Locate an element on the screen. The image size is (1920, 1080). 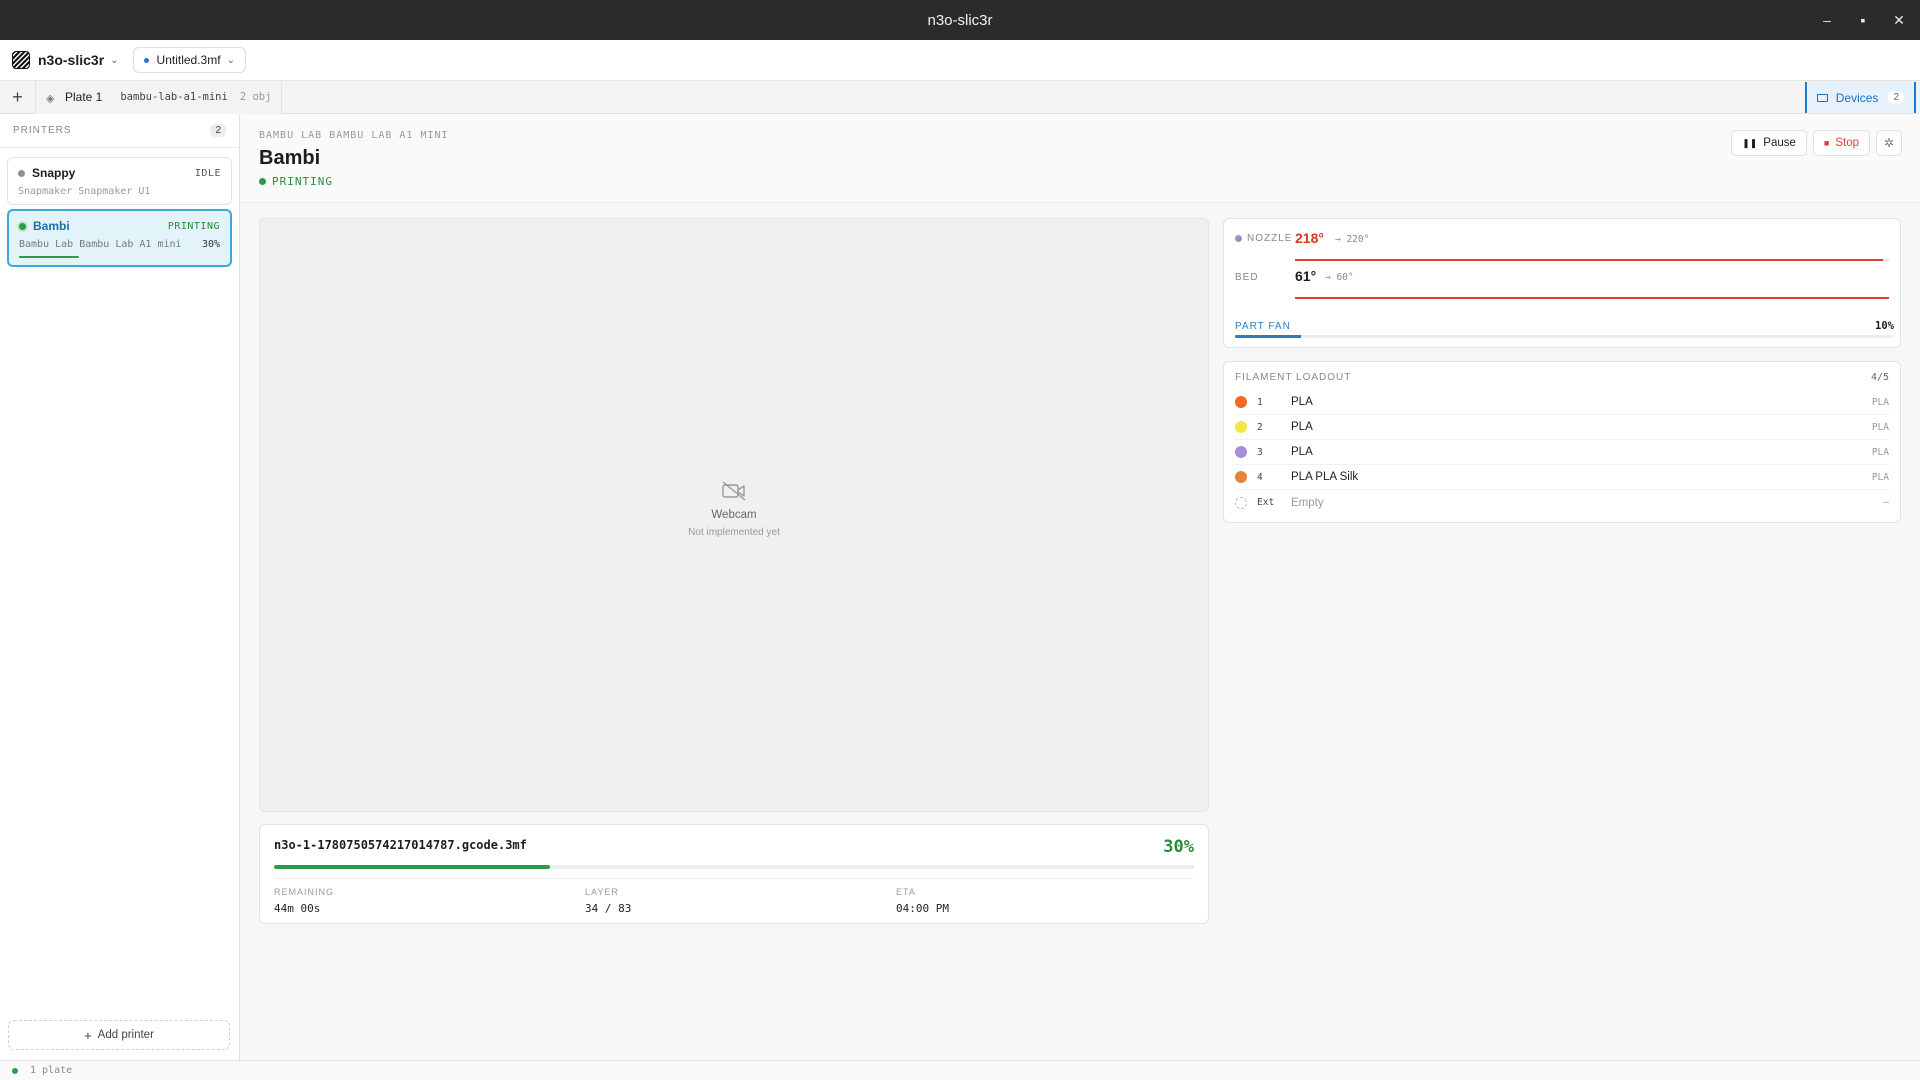
printer-progress-text: 30% is located at coordinates (210, 244).